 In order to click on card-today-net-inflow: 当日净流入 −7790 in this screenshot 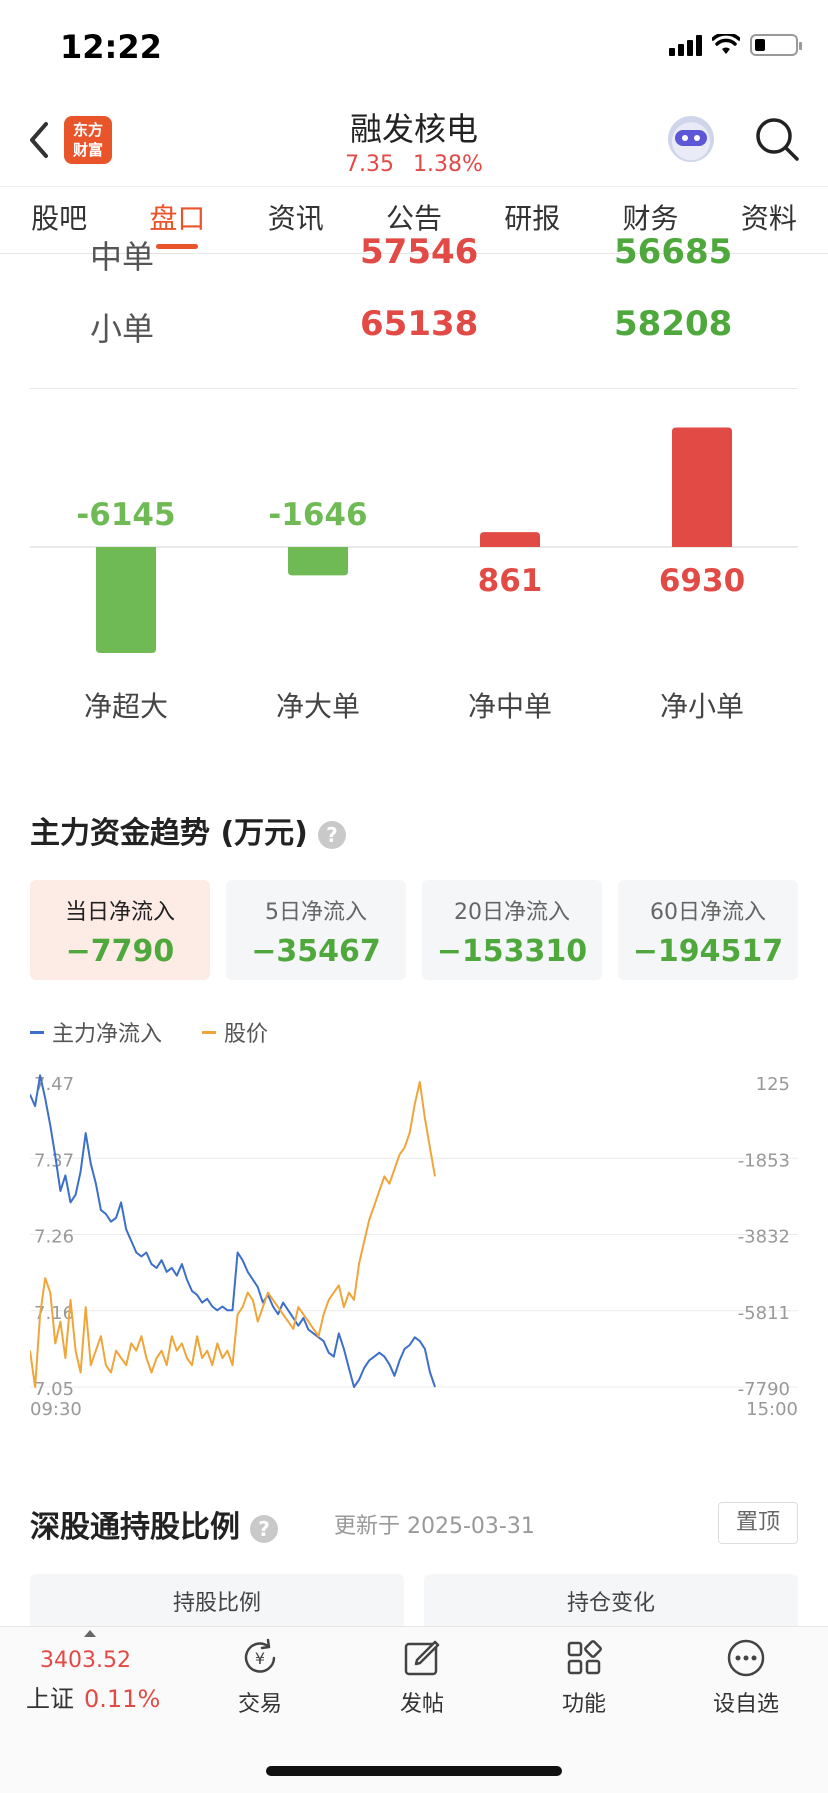, I will do `click(120, 930)`.